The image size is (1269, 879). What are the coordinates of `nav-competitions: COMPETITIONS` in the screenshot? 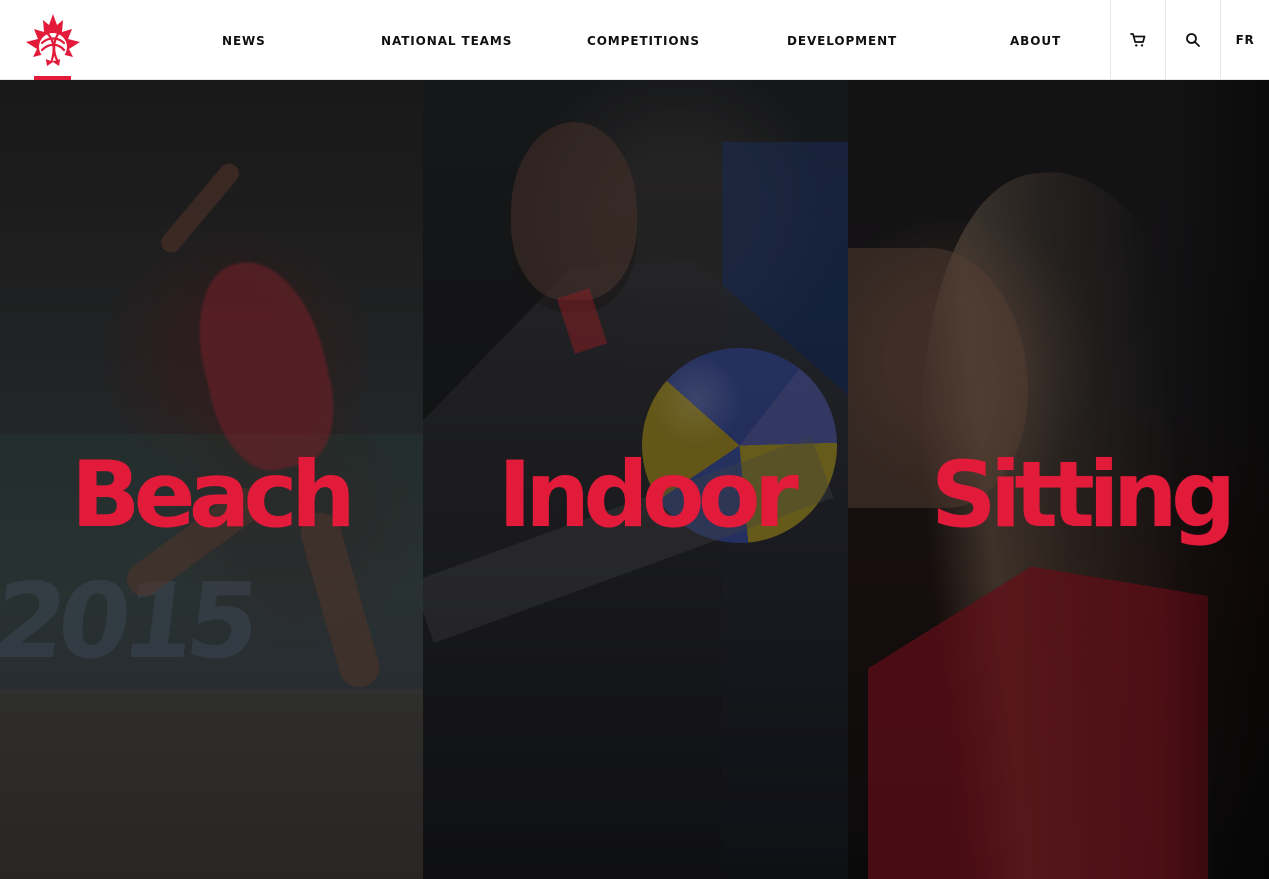 It's located at (643, 41).